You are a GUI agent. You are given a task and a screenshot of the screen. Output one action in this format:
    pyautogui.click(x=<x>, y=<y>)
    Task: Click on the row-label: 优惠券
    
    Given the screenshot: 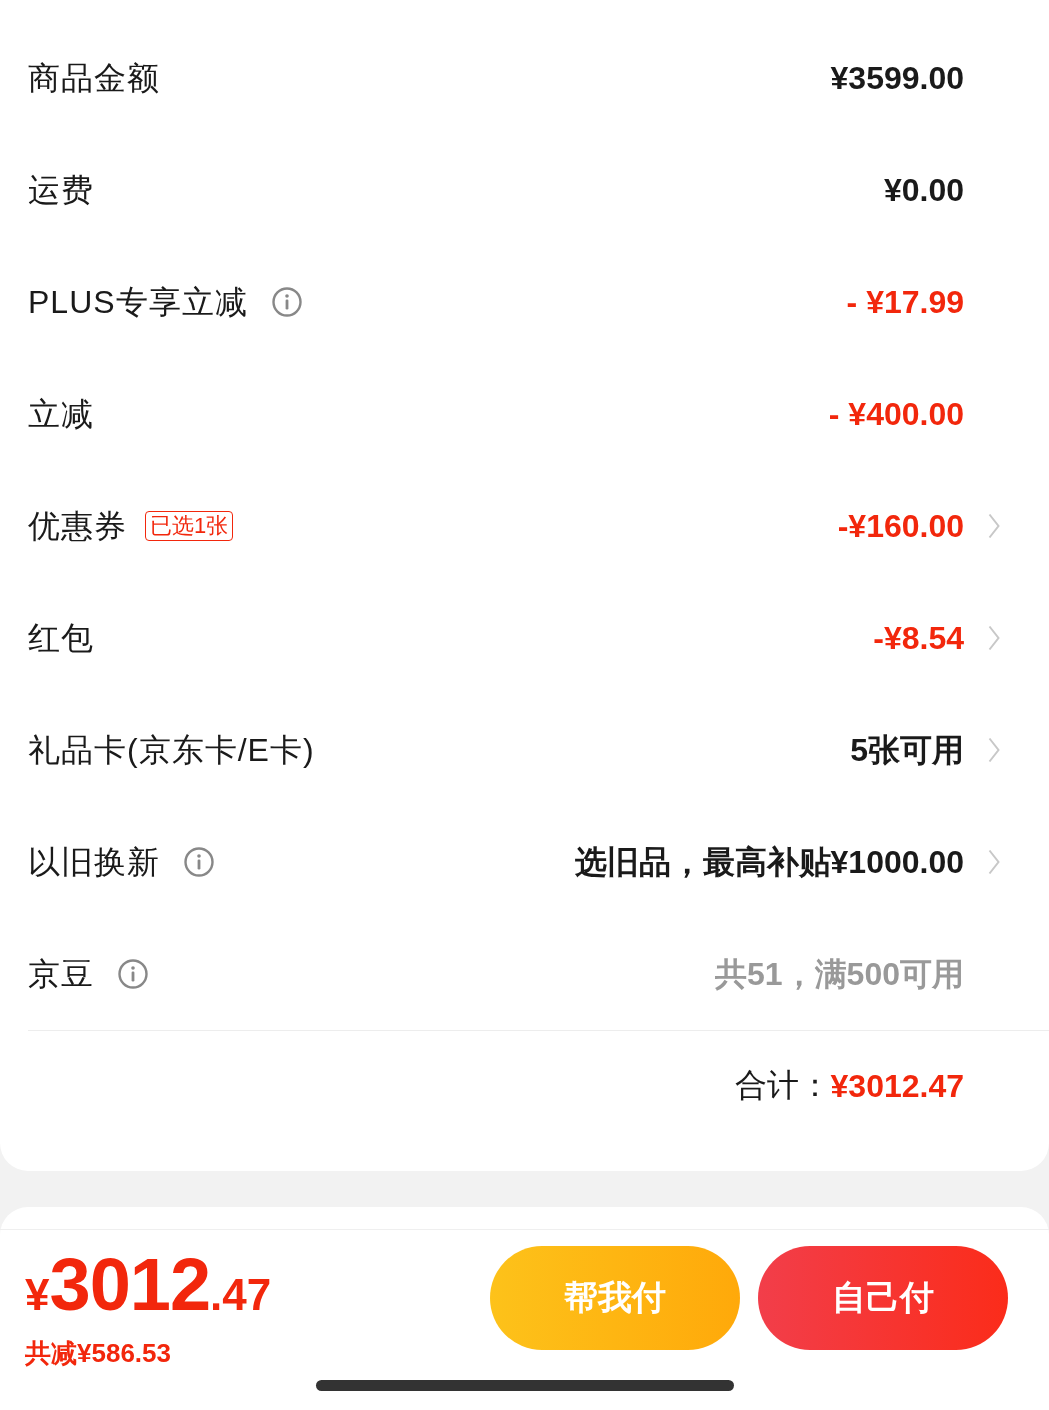 What is the action you would take?
    pyautogui.click(x=77, y=526)
    